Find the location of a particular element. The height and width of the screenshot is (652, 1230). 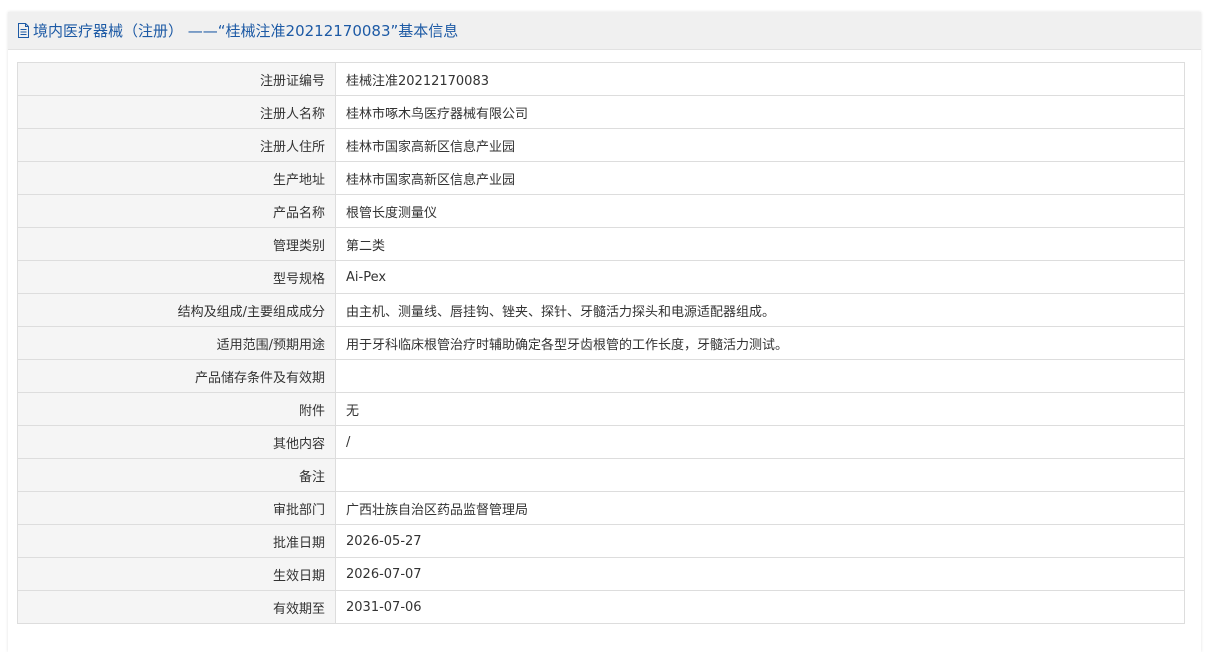

table-row: 备注 is located at coordinates (601, 475).